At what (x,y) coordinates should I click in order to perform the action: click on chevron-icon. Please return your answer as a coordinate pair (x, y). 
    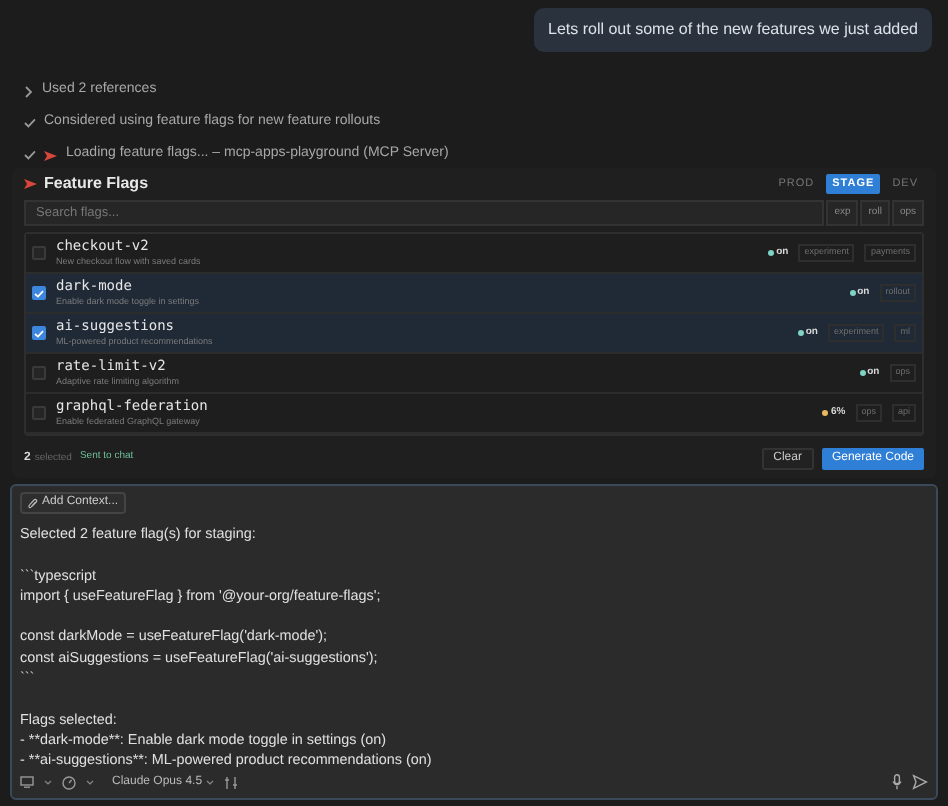
    Looking at the image, I should click on (29, 91).